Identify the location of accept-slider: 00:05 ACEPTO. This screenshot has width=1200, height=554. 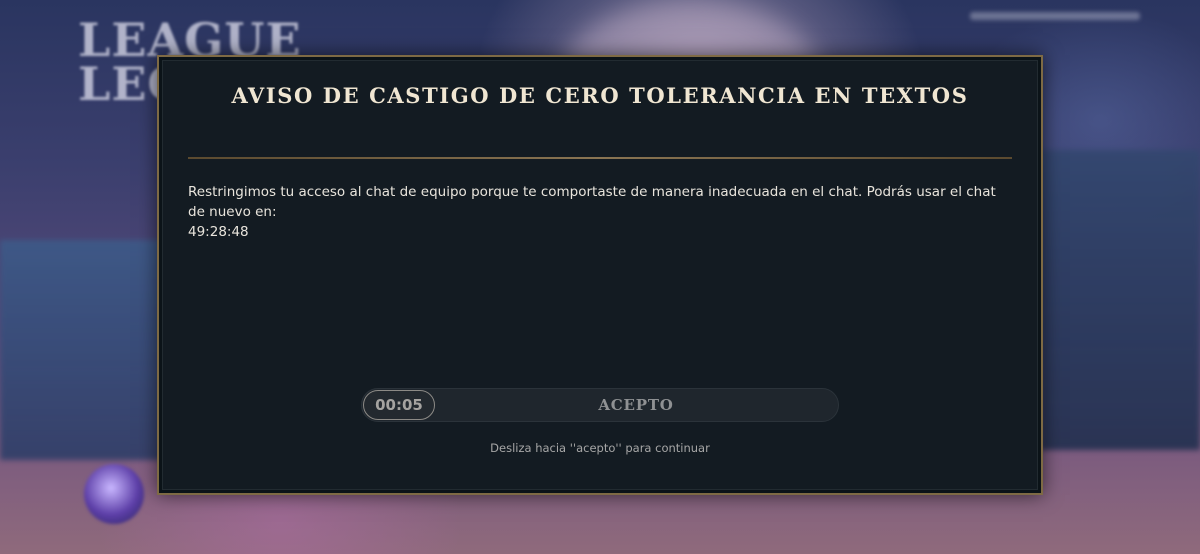
(600, 405).